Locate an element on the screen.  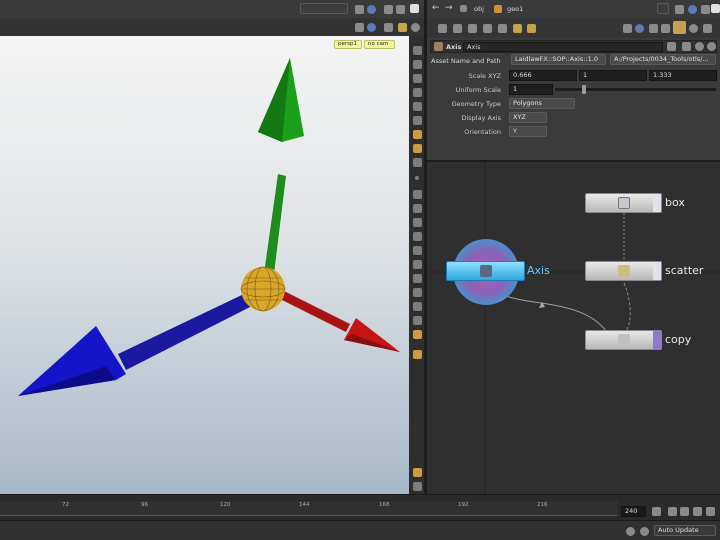
scatter-node is located at coordinates (623, 271).